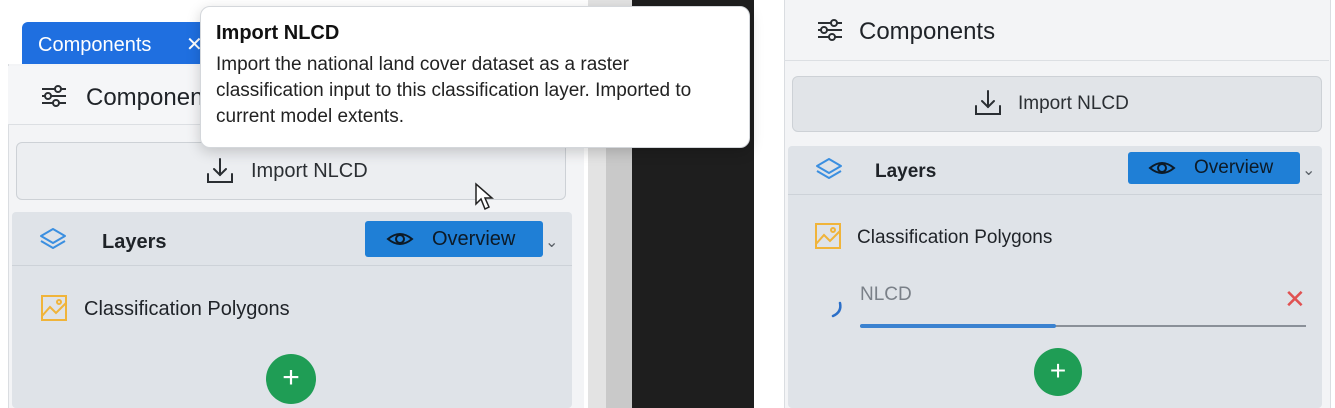 The image size is (1335, 408). Describe the element at coordinates (292, 265) in the screenshot. I see `layers-divider` at that location.